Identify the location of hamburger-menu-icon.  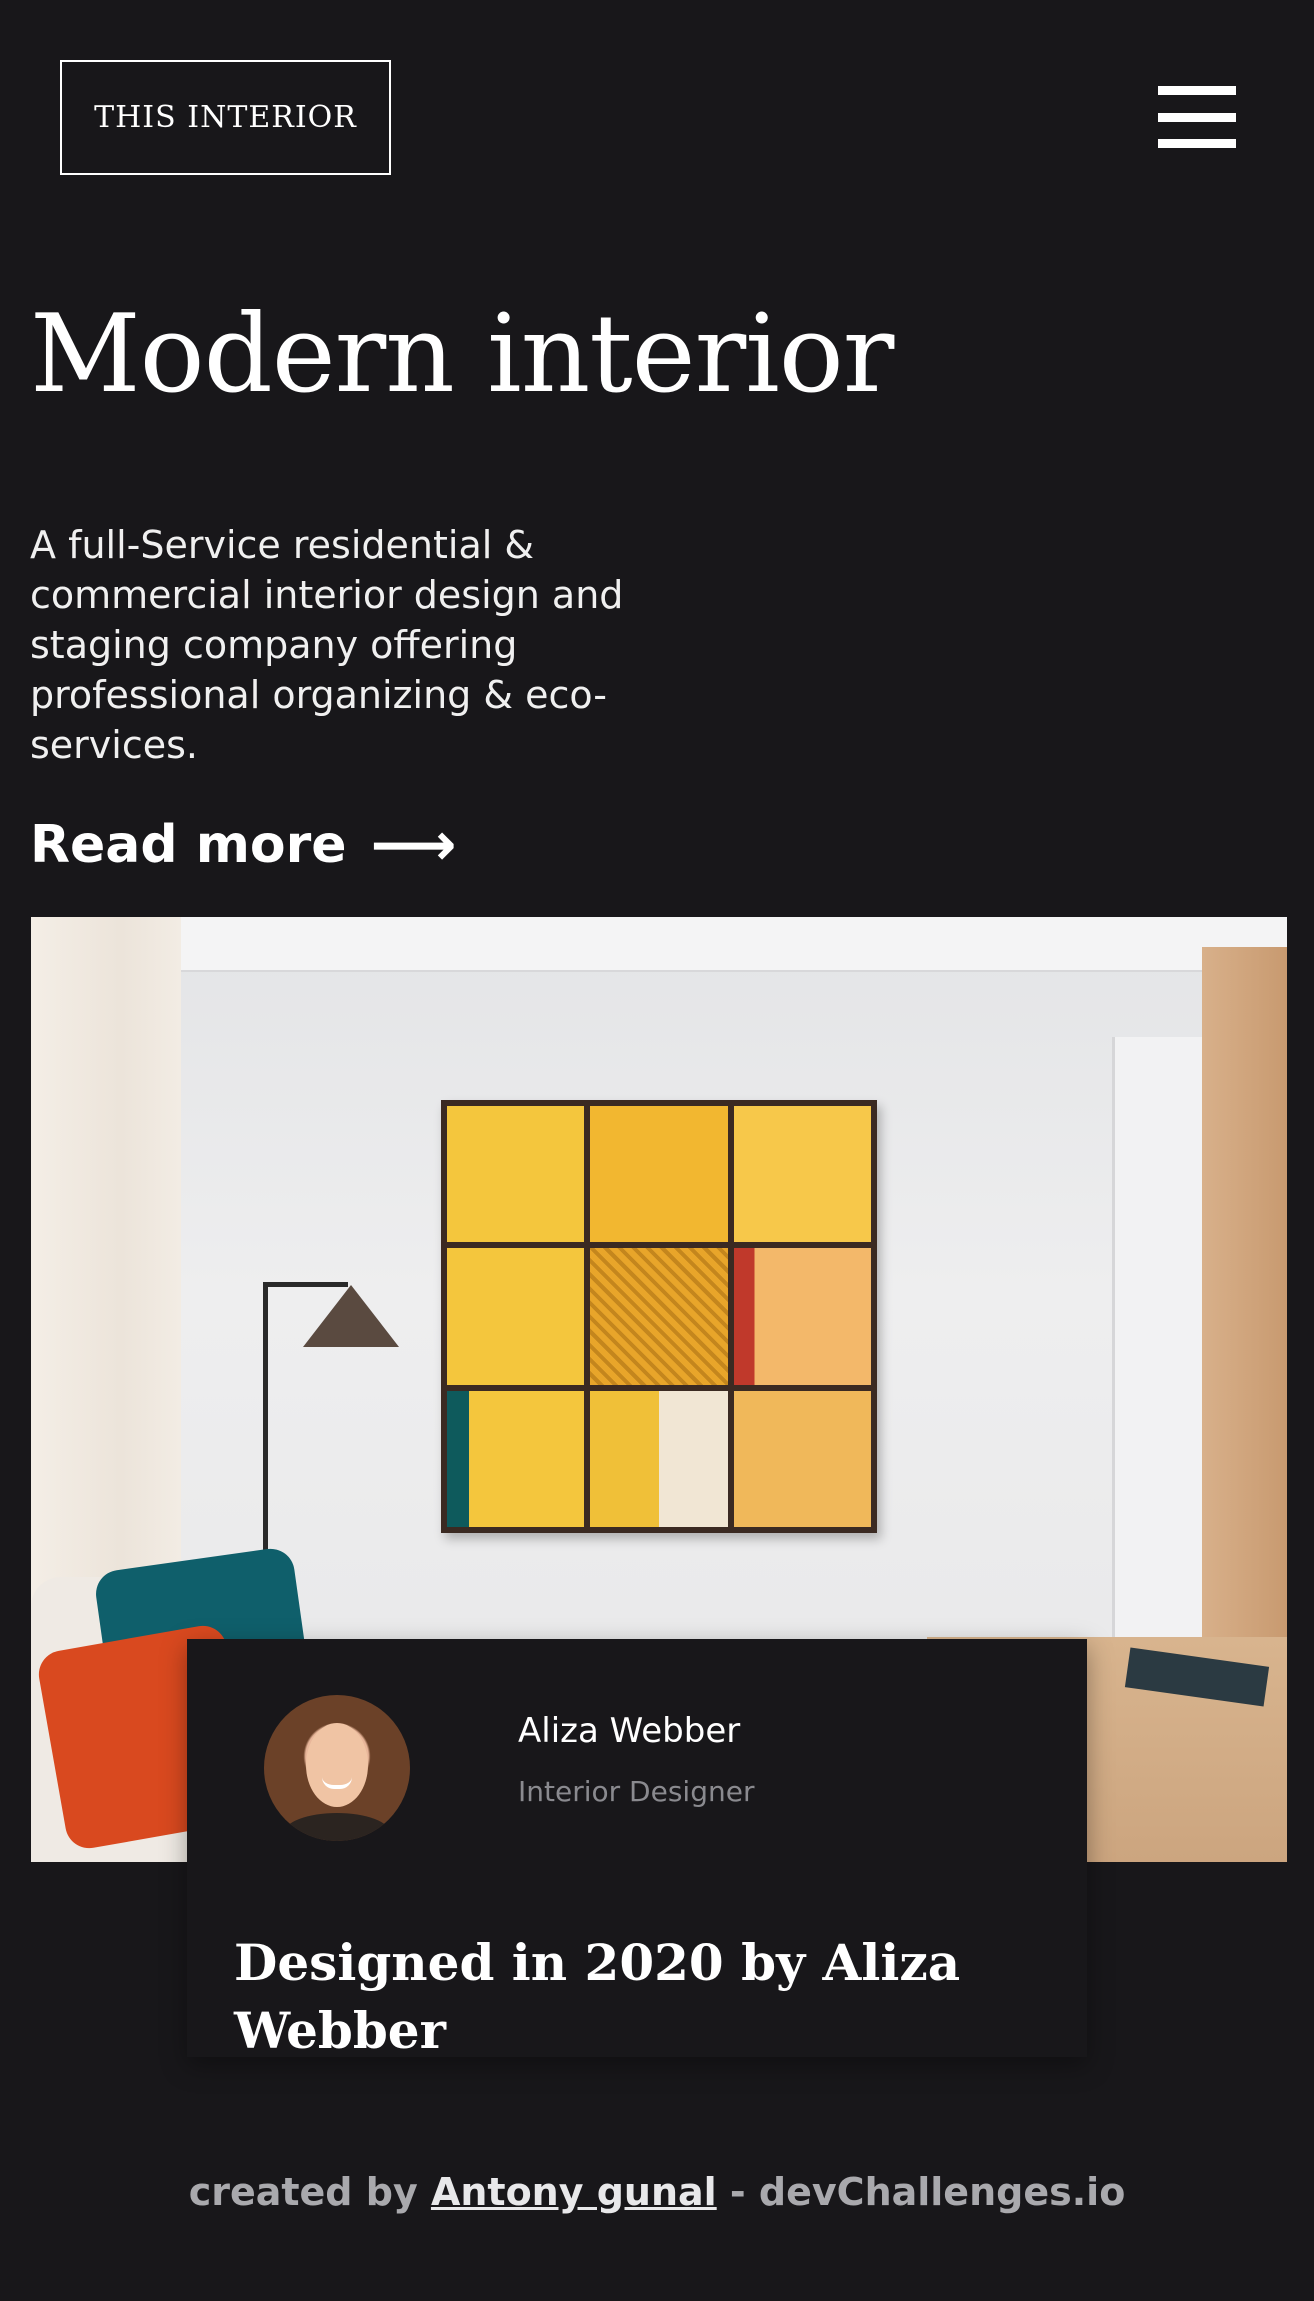
(1197, 117).